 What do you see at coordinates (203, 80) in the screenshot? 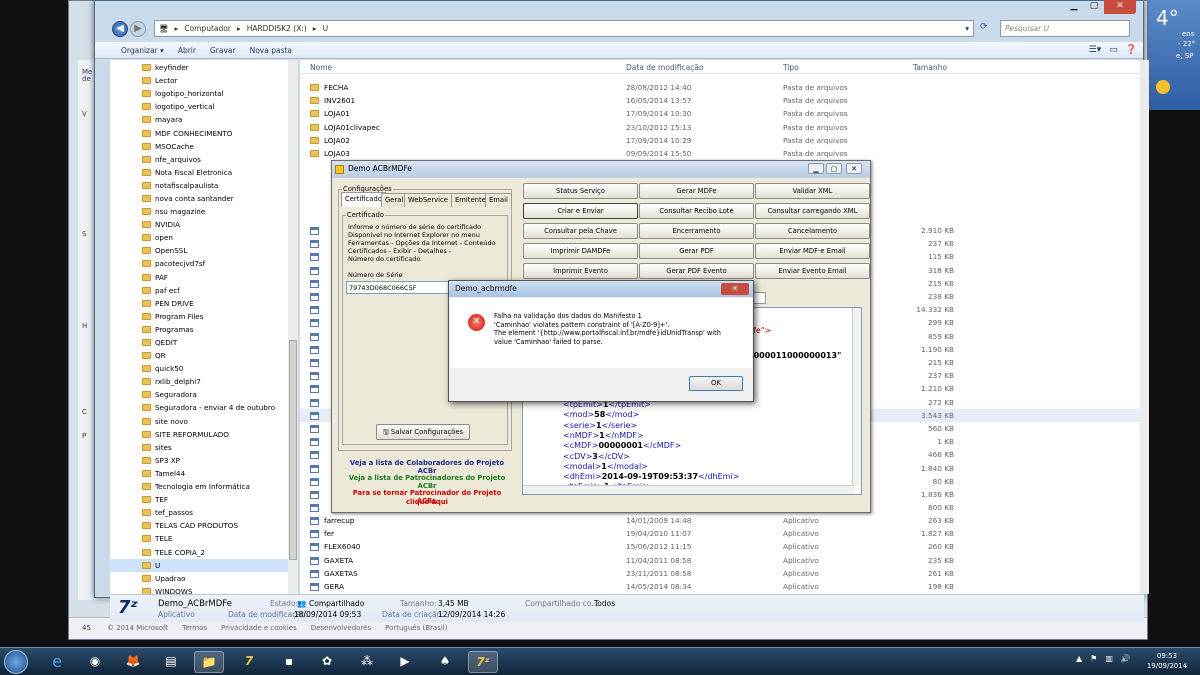
I see `tree-item: Lector` at bounding box center [203, 80].